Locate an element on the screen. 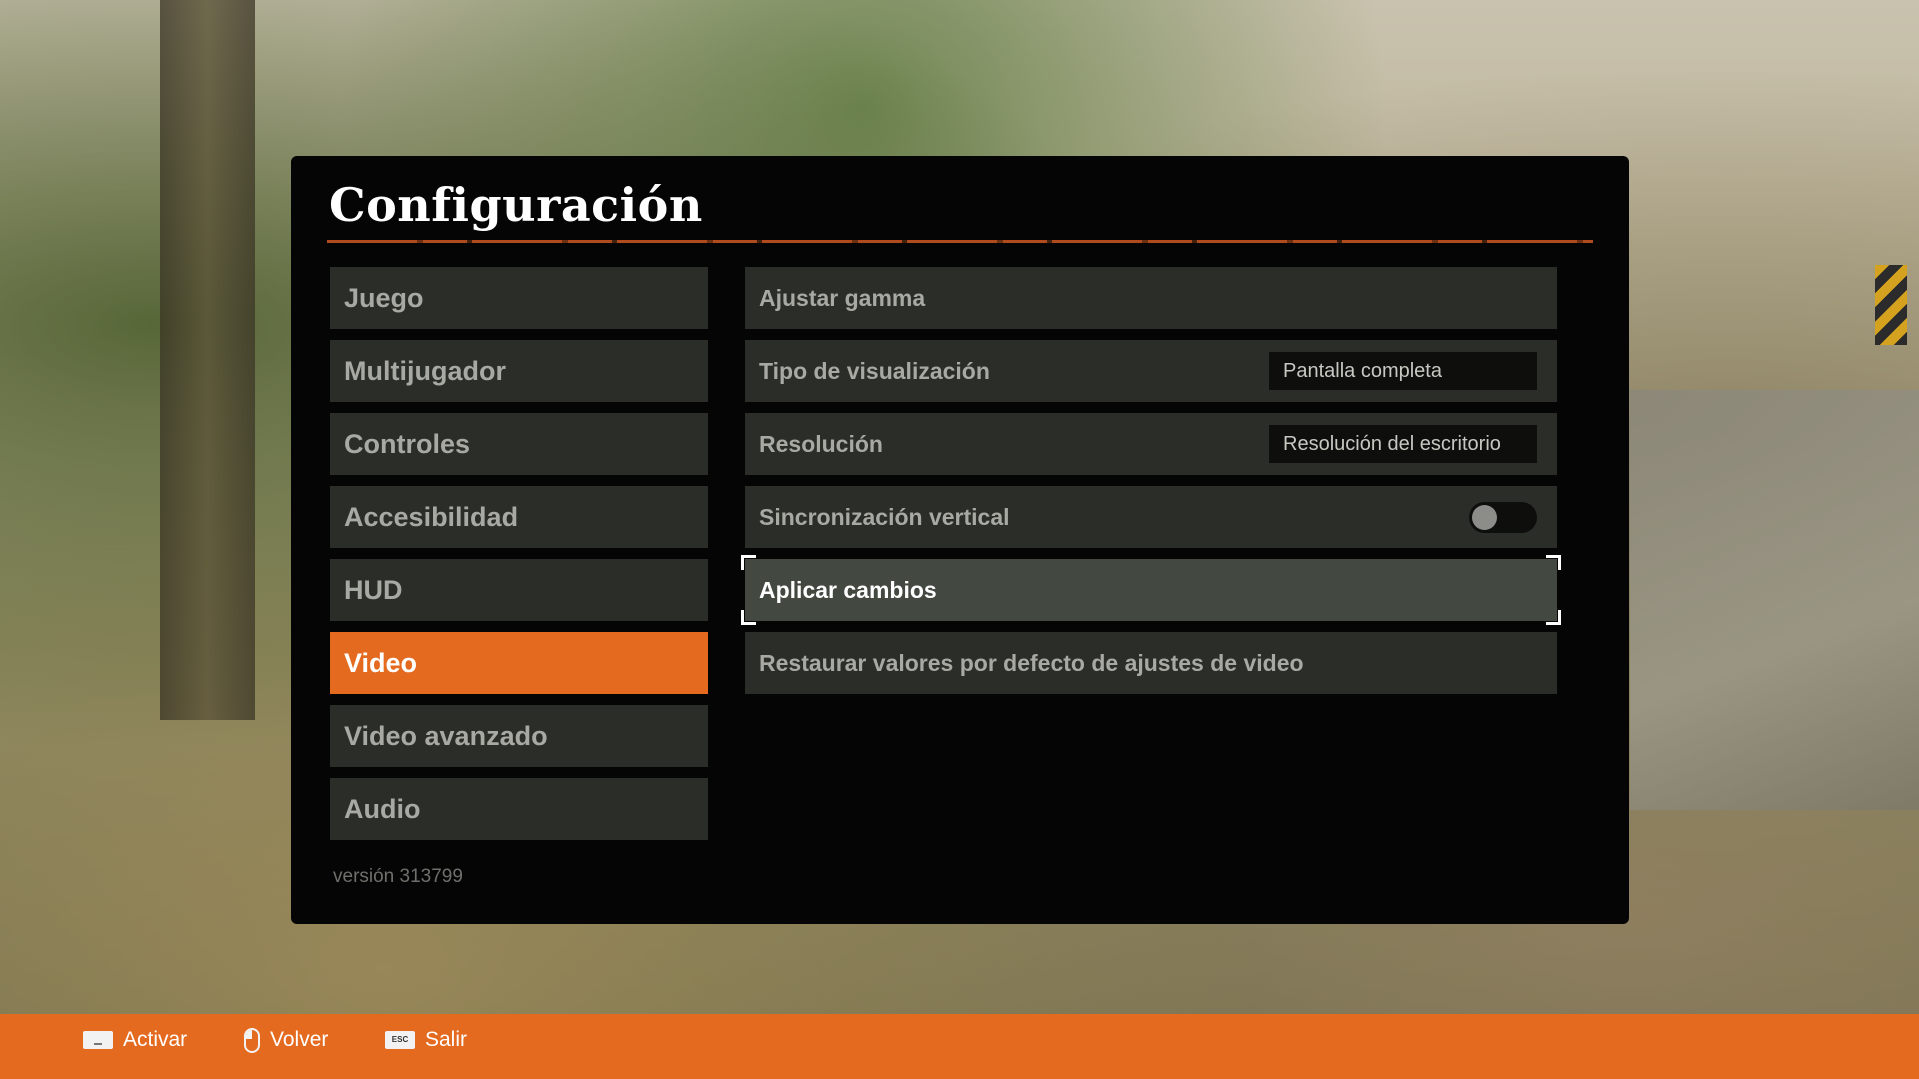  space-key-icon is located at coordinates (98, 1040).